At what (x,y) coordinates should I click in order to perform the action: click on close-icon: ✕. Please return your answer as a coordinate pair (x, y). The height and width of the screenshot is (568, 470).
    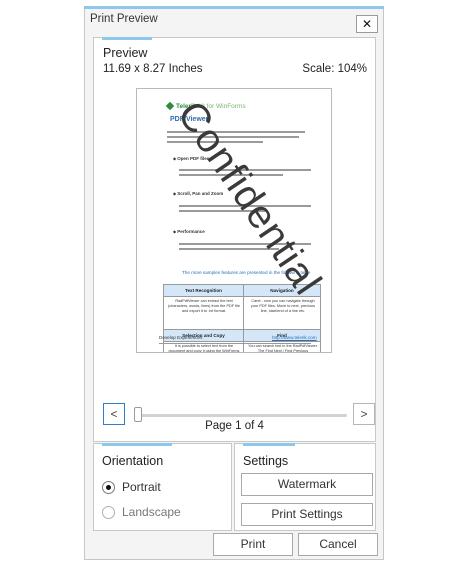
    Looking at the image, I should click on (367, 24).